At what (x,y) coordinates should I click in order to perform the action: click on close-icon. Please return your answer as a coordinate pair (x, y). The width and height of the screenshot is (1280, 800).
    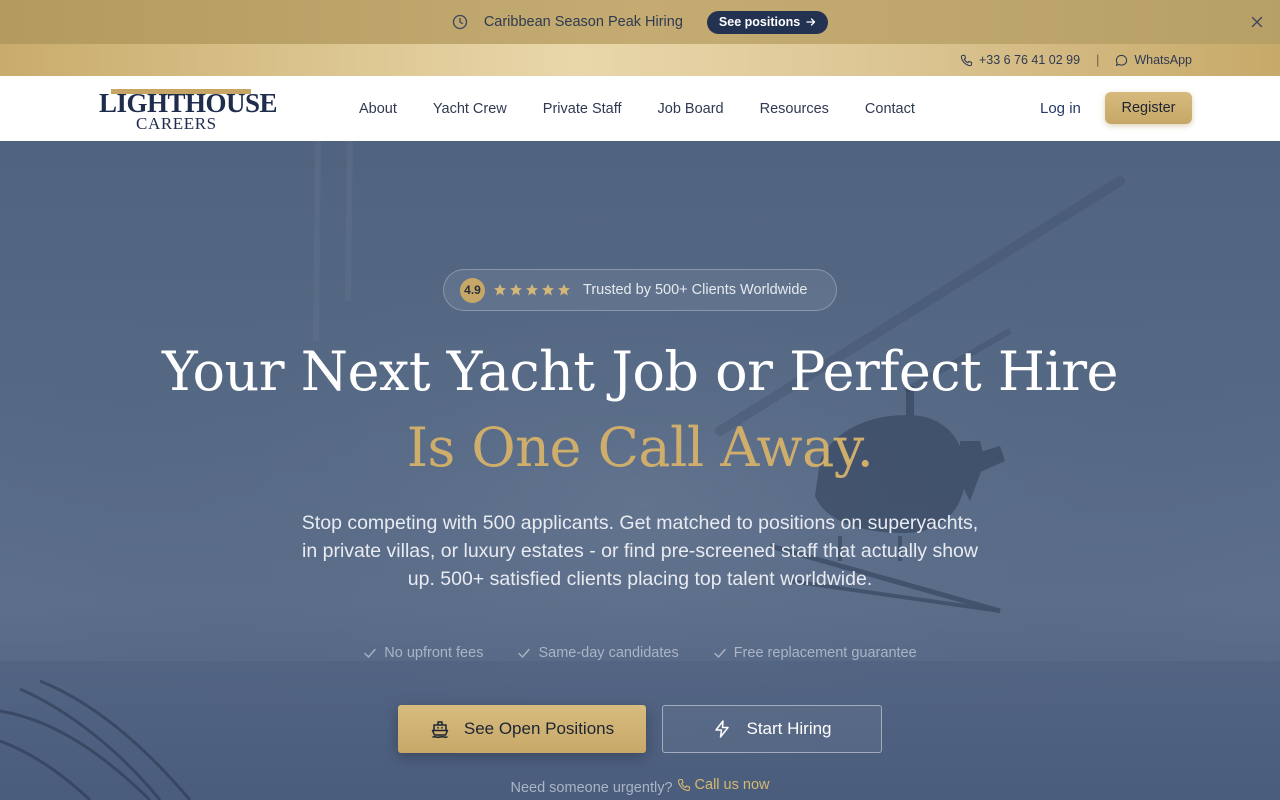
    Looking at the image, I should click on (1257, 22).